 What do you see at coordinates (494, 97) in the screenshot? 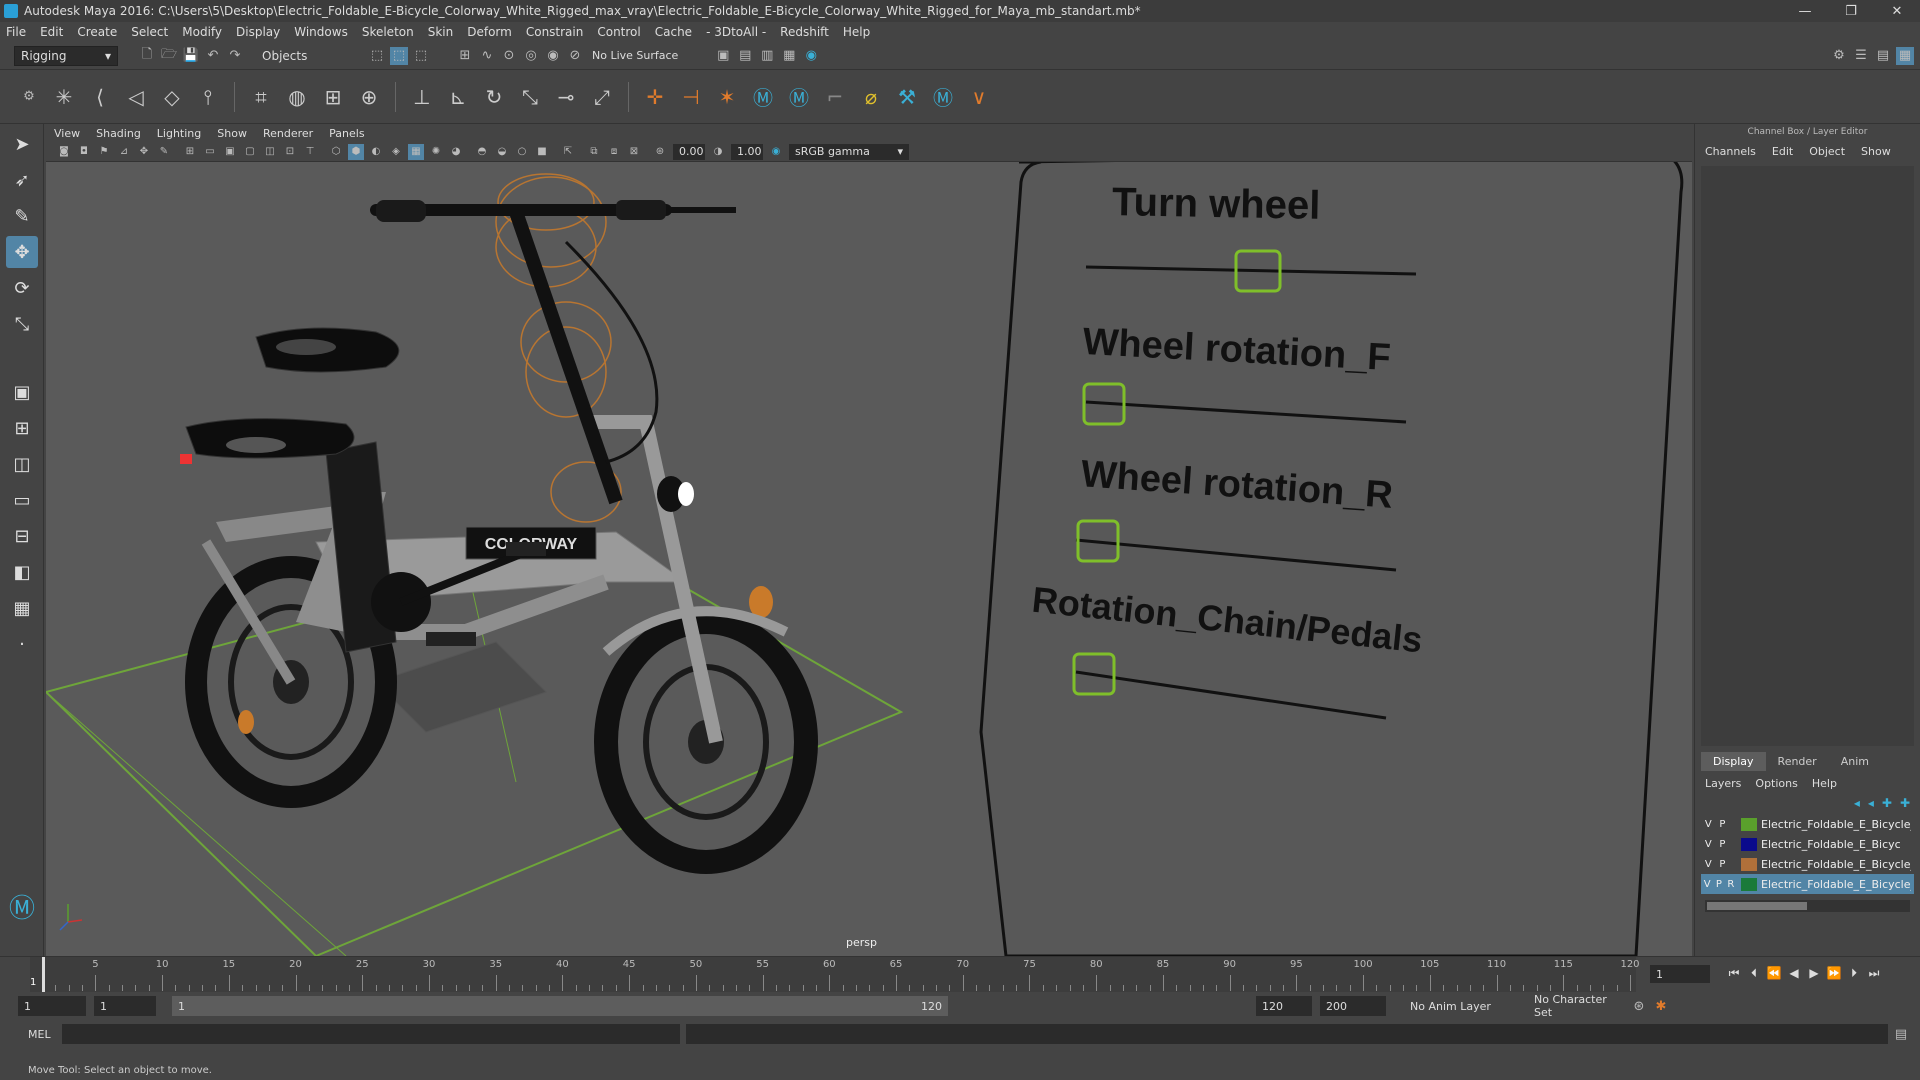
I see `orient-constraint-icon: ↻` at bounding box center [494, 97].